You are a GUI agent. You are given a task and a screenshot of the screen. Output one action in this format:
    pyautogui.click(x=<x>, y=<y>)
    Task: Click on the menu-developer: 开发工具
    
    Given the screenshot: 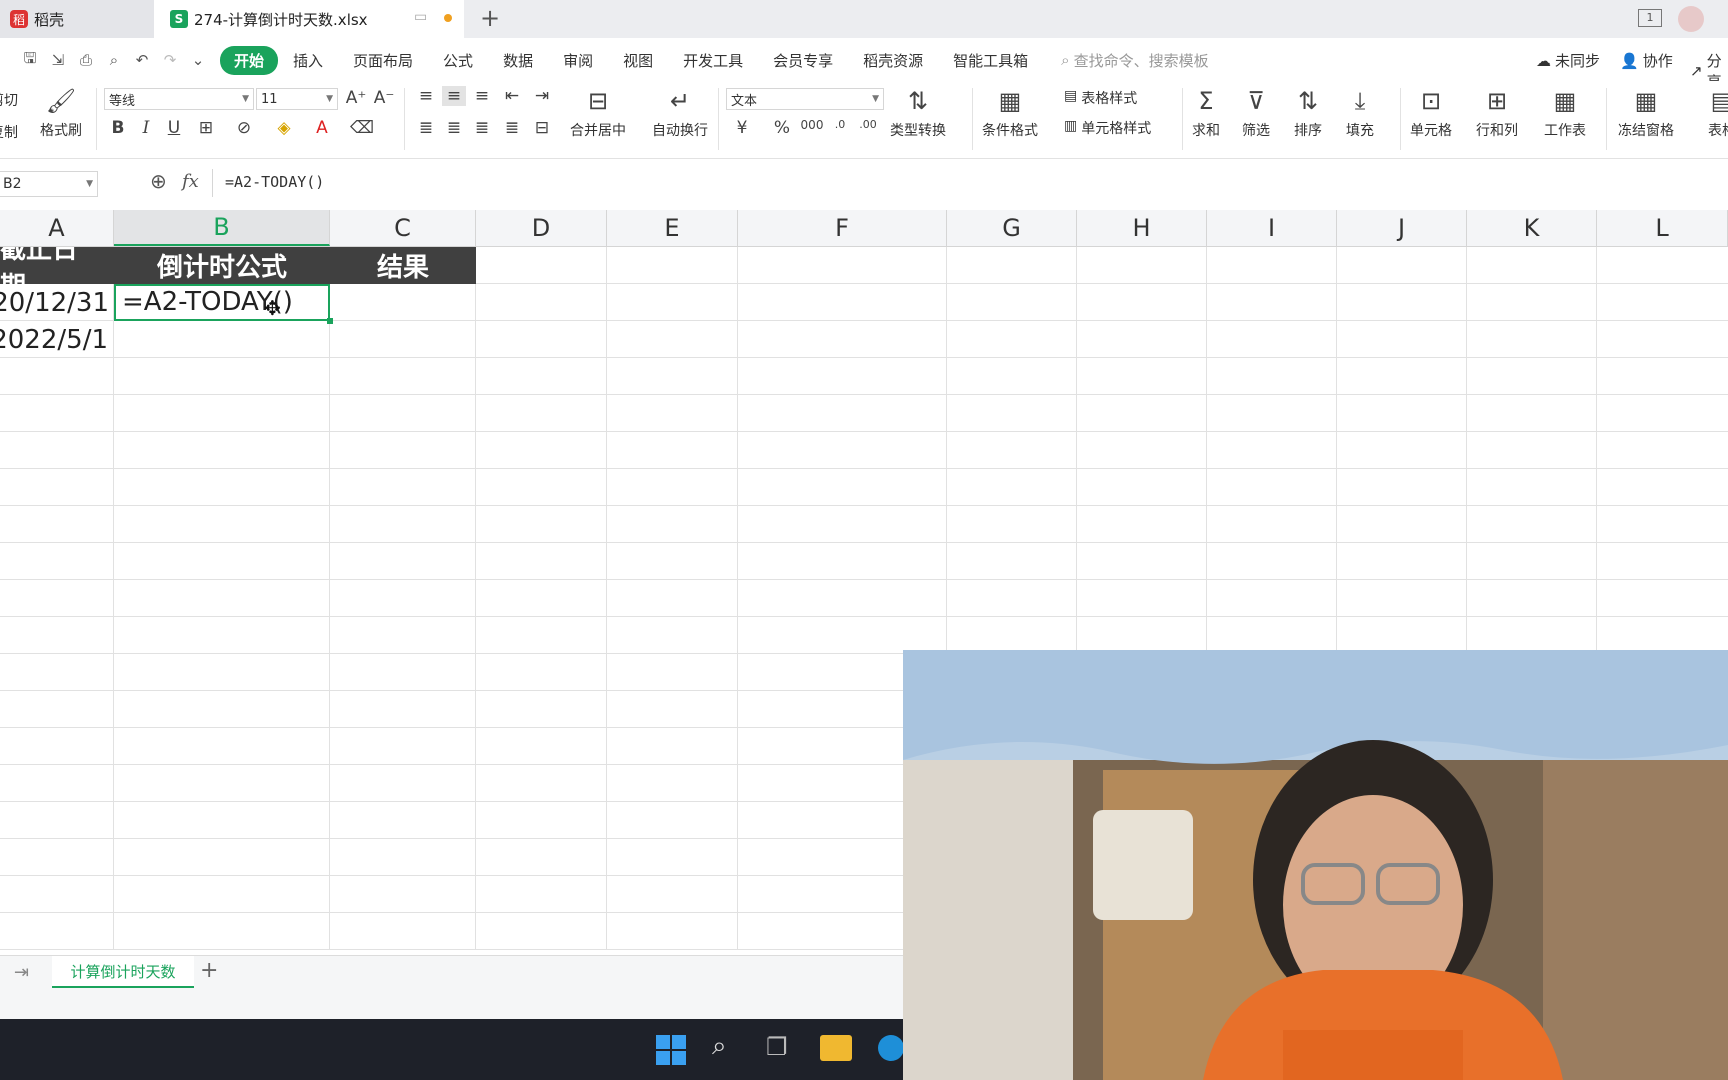 What is the action you would take?
    pyautogui.click(x=713, y=60)
    